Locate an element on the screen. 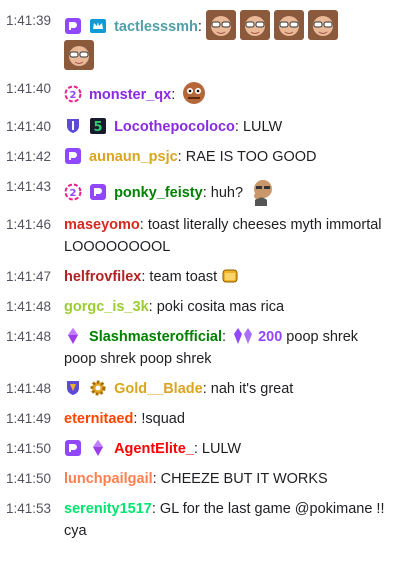 The width and height of the screenshot is (407, 580). message-text: poki cosita mas rica is located at coordinates (218, 307).